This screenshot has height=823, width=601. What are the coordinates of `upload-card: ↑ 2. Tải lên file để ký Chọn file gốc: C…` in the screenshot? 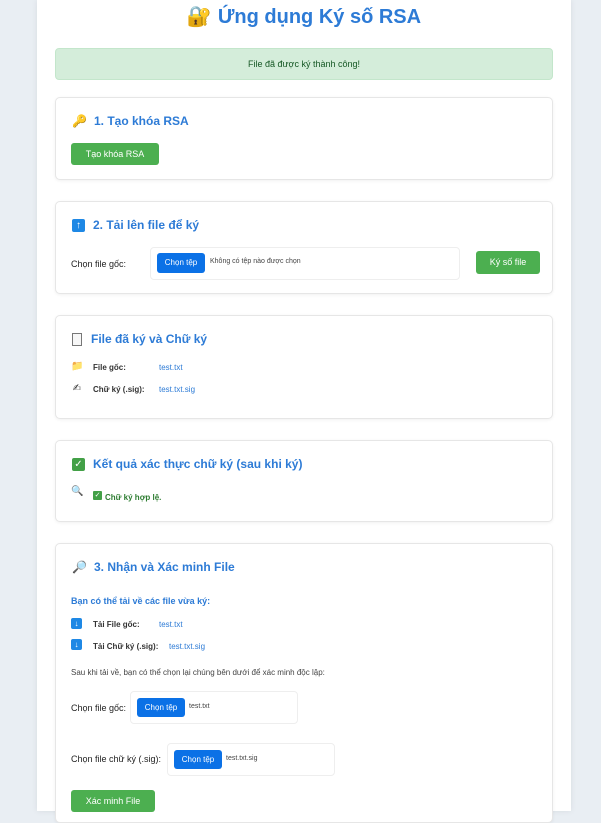 It's located at (304, 247).